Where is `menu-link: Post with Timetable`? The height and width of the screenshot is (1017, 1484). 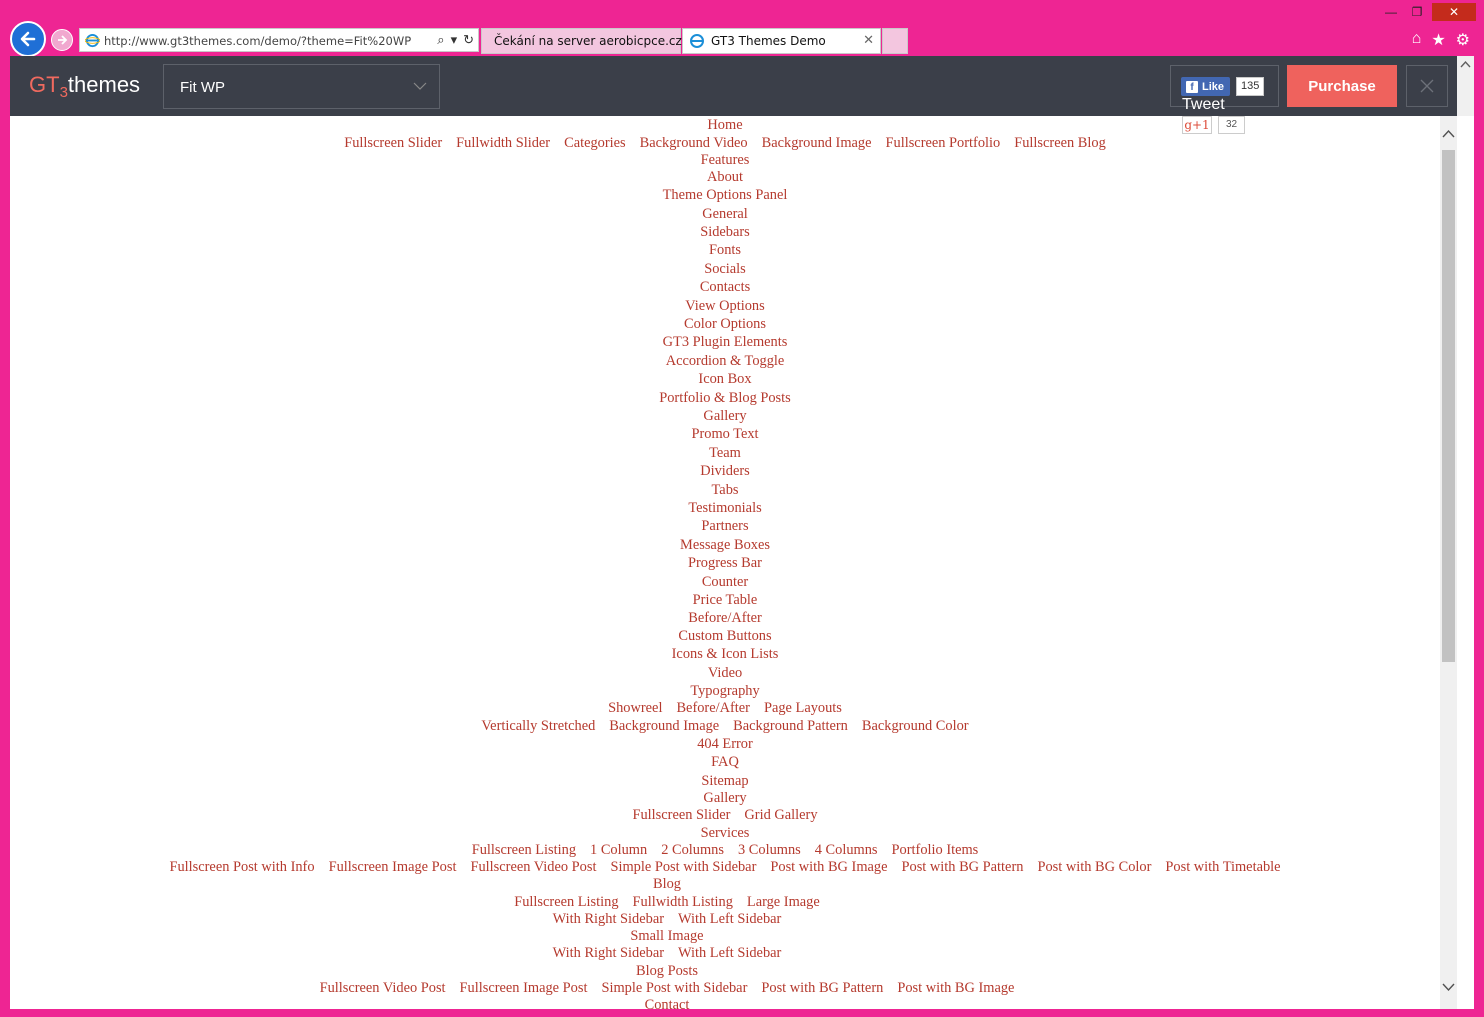
menu-link: Post with Timetable is located at coordinates (1222, 867).